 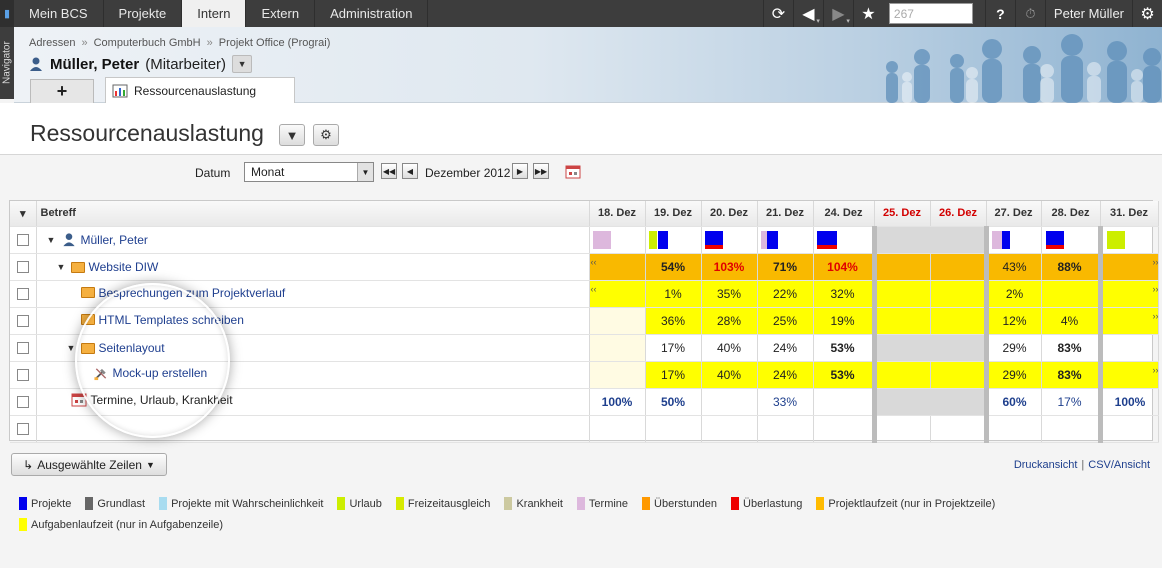 I want to click on table-row: ▼ Seitenlayout 17% 40% 24% 53% 29% 83%, so click(x=584, y=348).